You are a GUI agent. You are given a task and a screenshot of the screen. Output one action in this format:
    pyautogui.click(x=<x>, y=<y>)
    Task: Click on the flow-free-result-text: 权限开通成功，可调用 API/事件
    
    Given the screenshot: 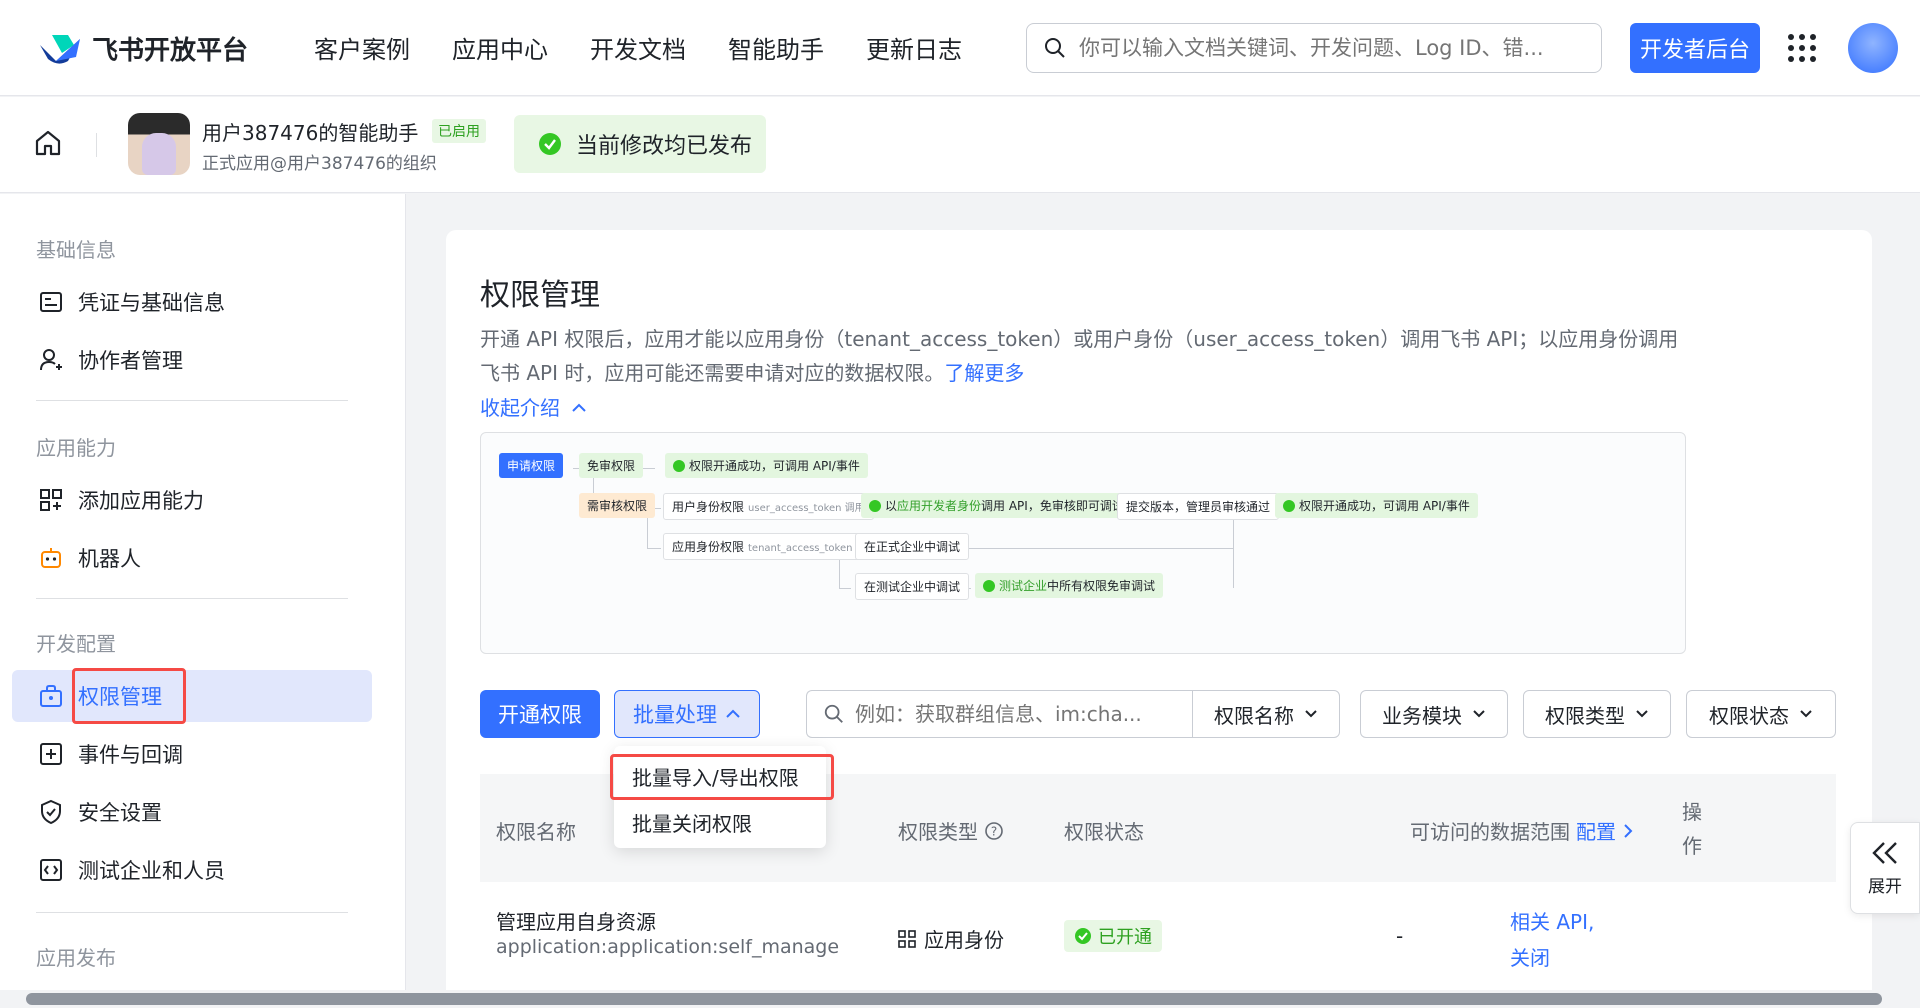 What is the action you would take?
    pyautogui.click(x=774, y=466)
    